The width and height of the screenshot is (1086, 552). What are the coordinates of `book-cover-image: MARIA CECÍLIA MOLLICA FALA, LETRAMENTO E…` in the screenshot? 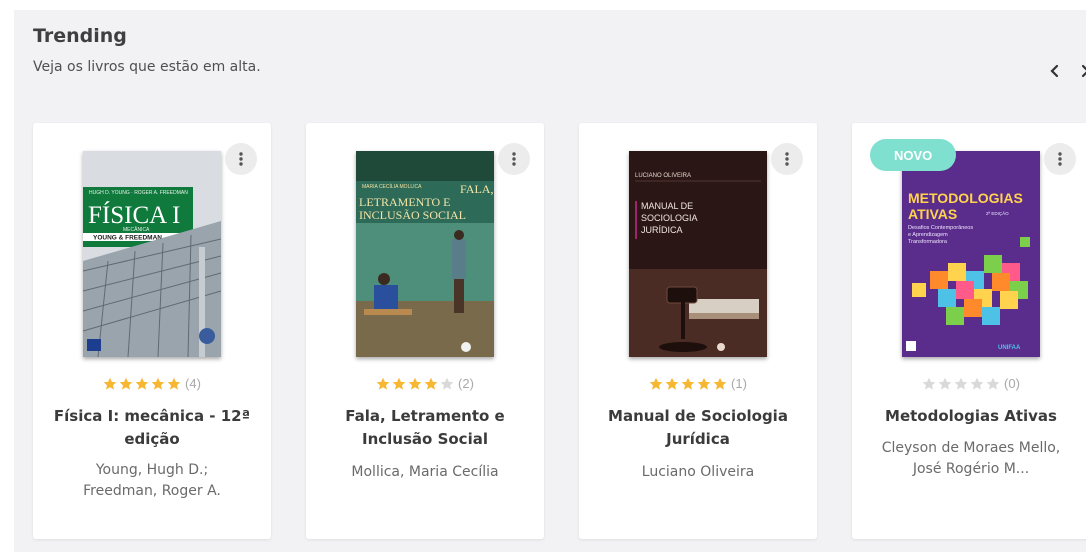 It's located at (425, 254).